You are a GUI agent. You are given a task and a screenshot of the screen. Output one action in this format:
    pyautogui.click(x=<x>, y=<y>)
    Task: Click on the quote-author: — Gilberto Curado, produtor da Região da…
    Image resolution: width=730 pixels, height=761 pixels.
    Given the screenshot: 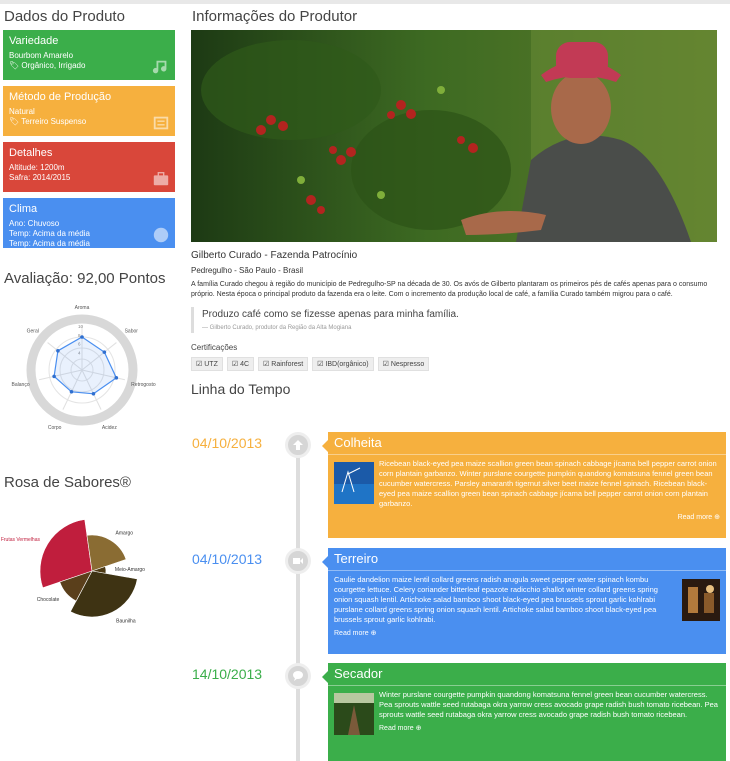 What is the action you would take?
    pyautogui.click(x=277, y=328)
    